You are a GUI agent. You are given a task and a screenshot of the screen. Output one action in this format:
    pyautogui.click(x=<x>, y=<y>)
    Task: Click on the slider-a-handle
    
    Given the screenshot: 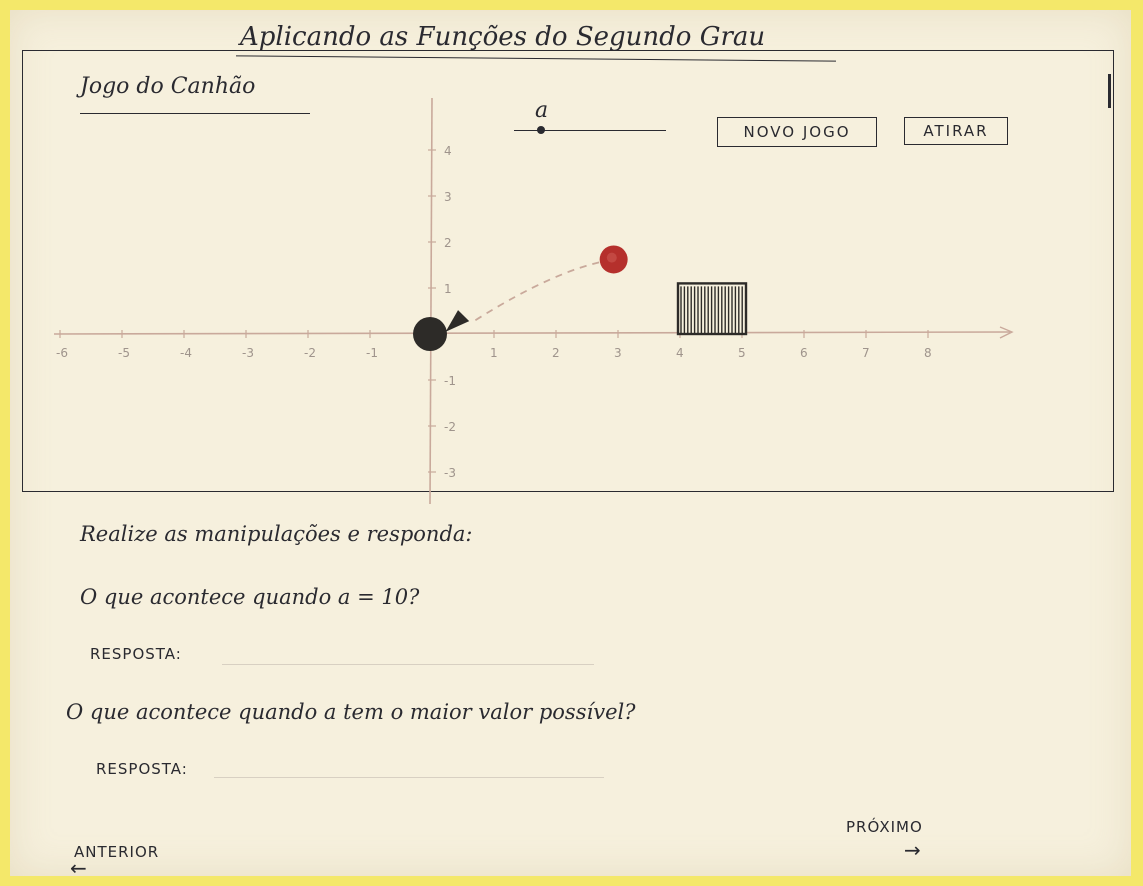 What is the action you would take?
    pyautogui.click(x=541, y=130)
    